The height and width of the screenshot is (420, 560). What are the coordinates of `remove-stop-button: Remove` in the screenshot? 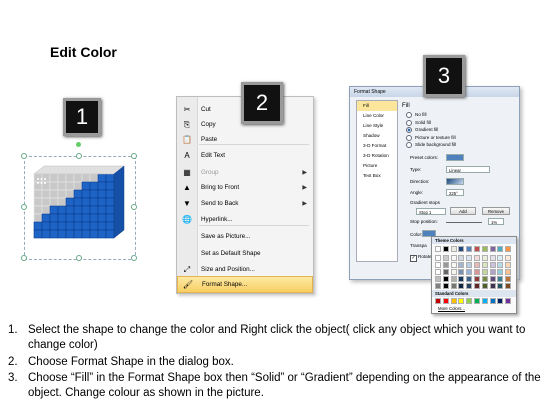 It's located at (496, 211).